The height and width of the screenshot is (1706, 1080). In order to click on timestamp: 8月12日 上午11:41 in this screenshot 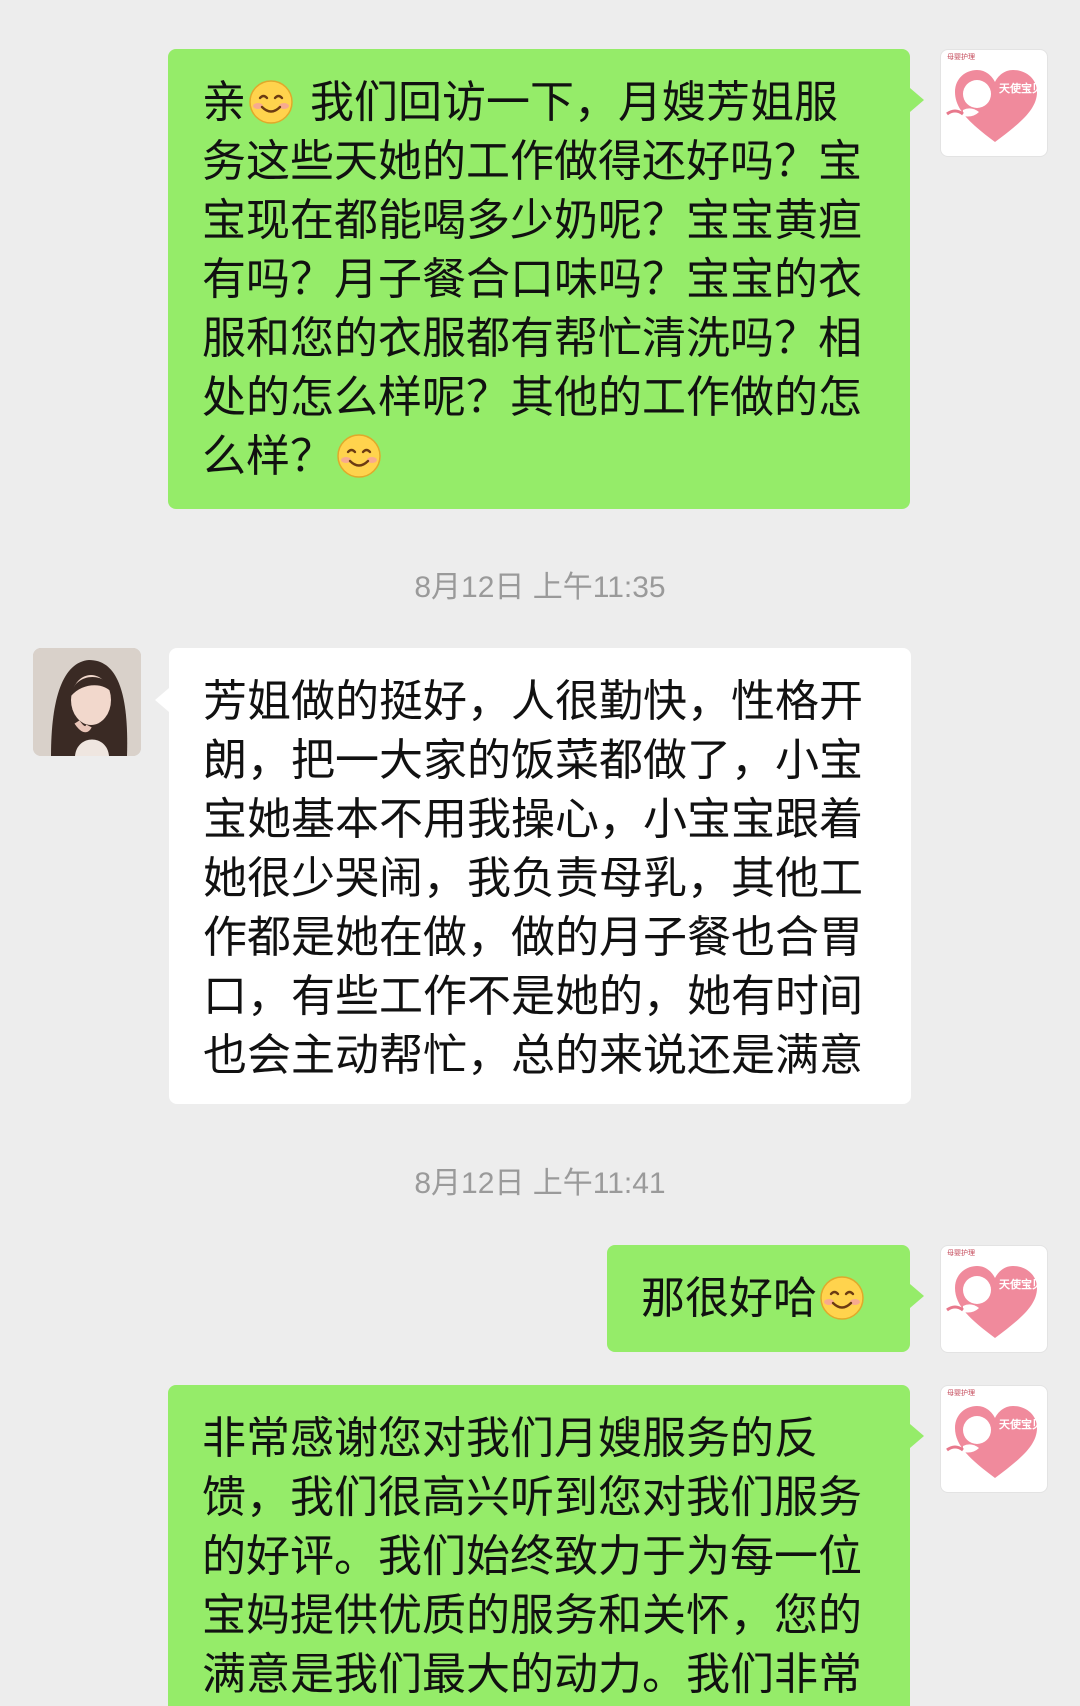, I will do `click(540, 1183)`.